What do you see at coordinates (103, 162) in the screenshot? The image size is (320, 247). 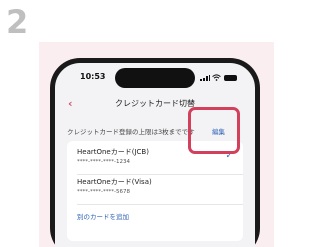 I see `card-number: ****-****-****-1234` at bounding box center [103, 162].